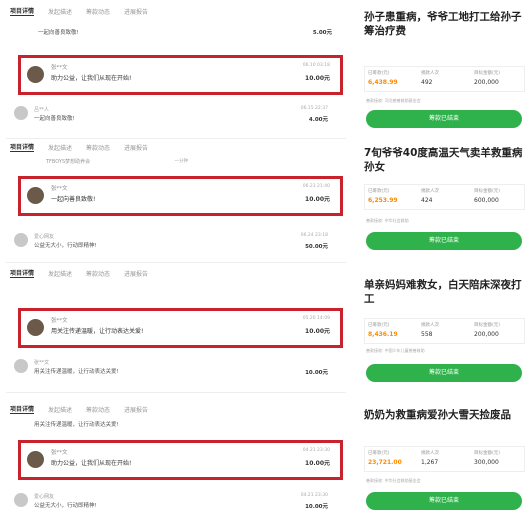 The height and width of the screenshot is (527, 529). I want to click on donation-row: 张**文 用关注传递温暖，让行动表达关爱! 10.00元, so click(172, 367).